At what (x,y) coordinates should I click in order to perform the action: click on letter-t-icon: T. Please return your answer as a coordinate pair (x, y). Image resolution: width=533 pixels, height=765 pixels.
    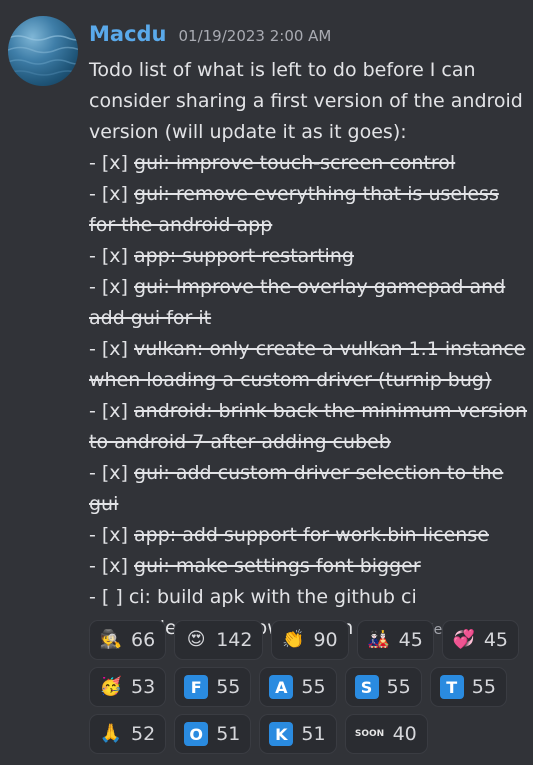
    Looking at the image, I should click on (451, 687).